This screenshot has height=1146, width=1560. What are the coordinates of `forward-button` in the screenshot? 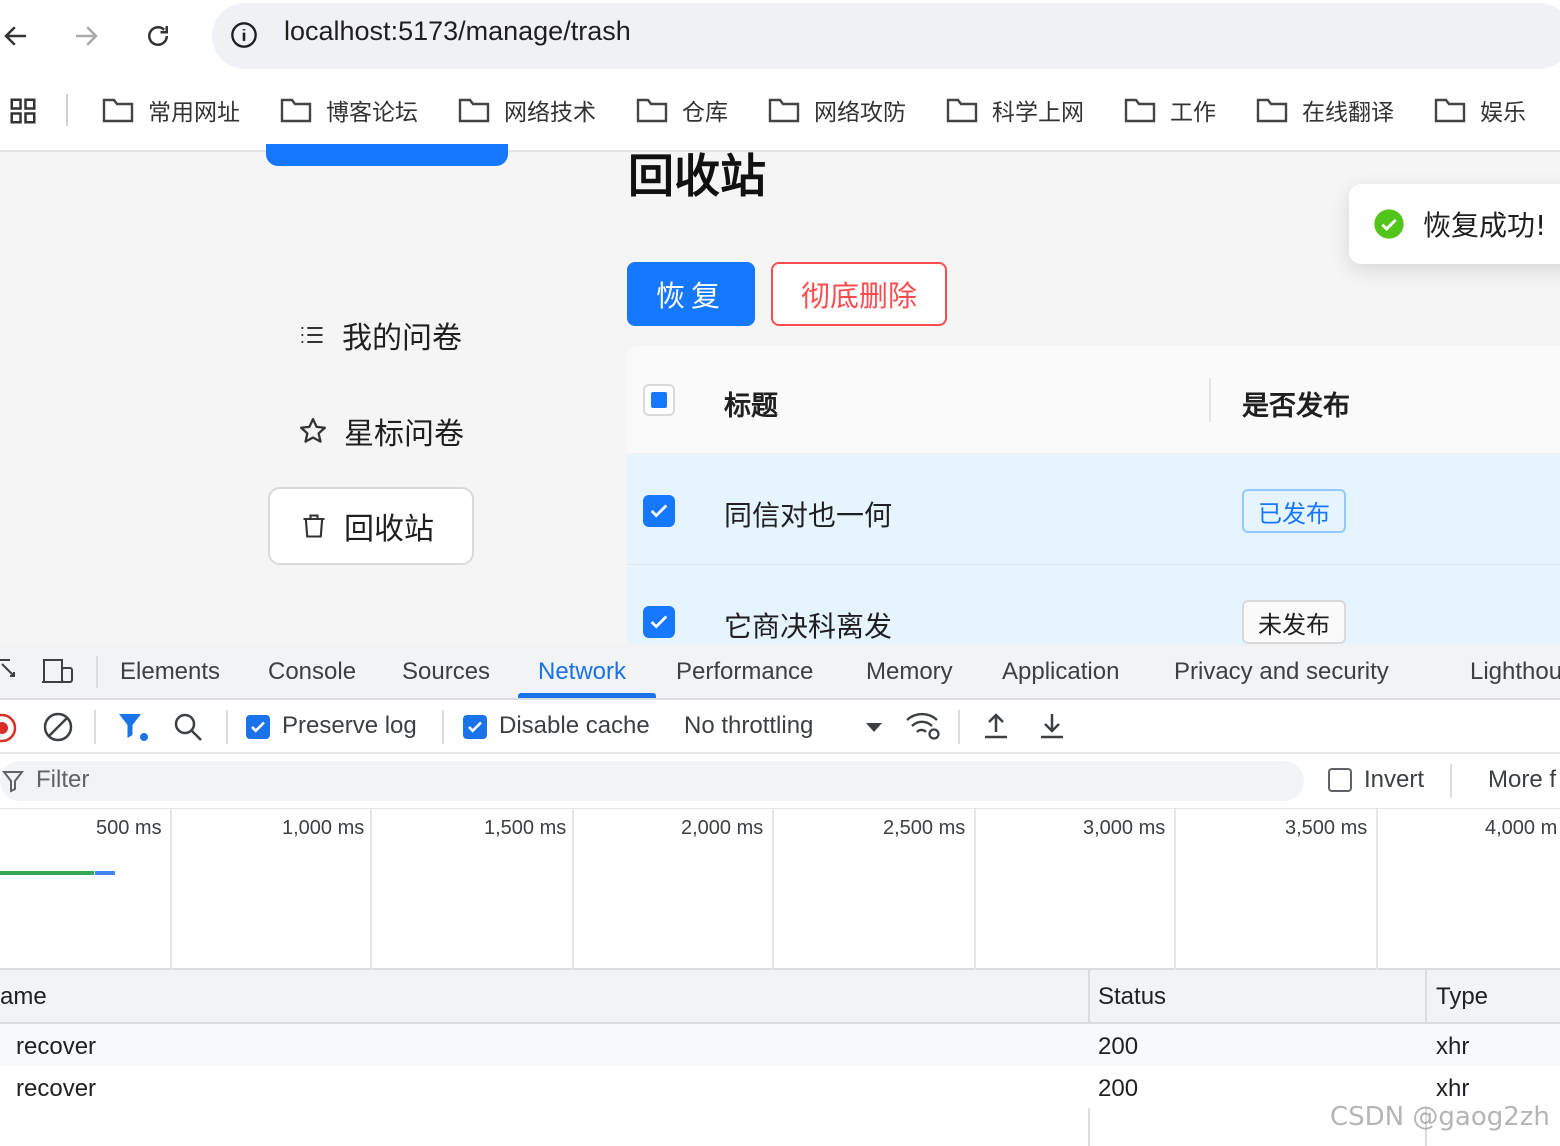 It's located at (86, 36).